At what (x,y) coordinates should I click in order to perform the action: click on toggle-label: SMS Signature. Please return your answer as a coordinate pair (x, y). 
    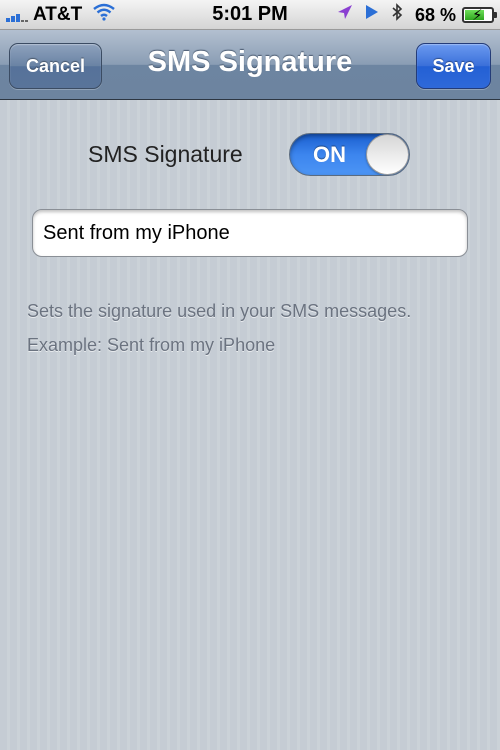
    Looking at the image, I should click on (165, 154).